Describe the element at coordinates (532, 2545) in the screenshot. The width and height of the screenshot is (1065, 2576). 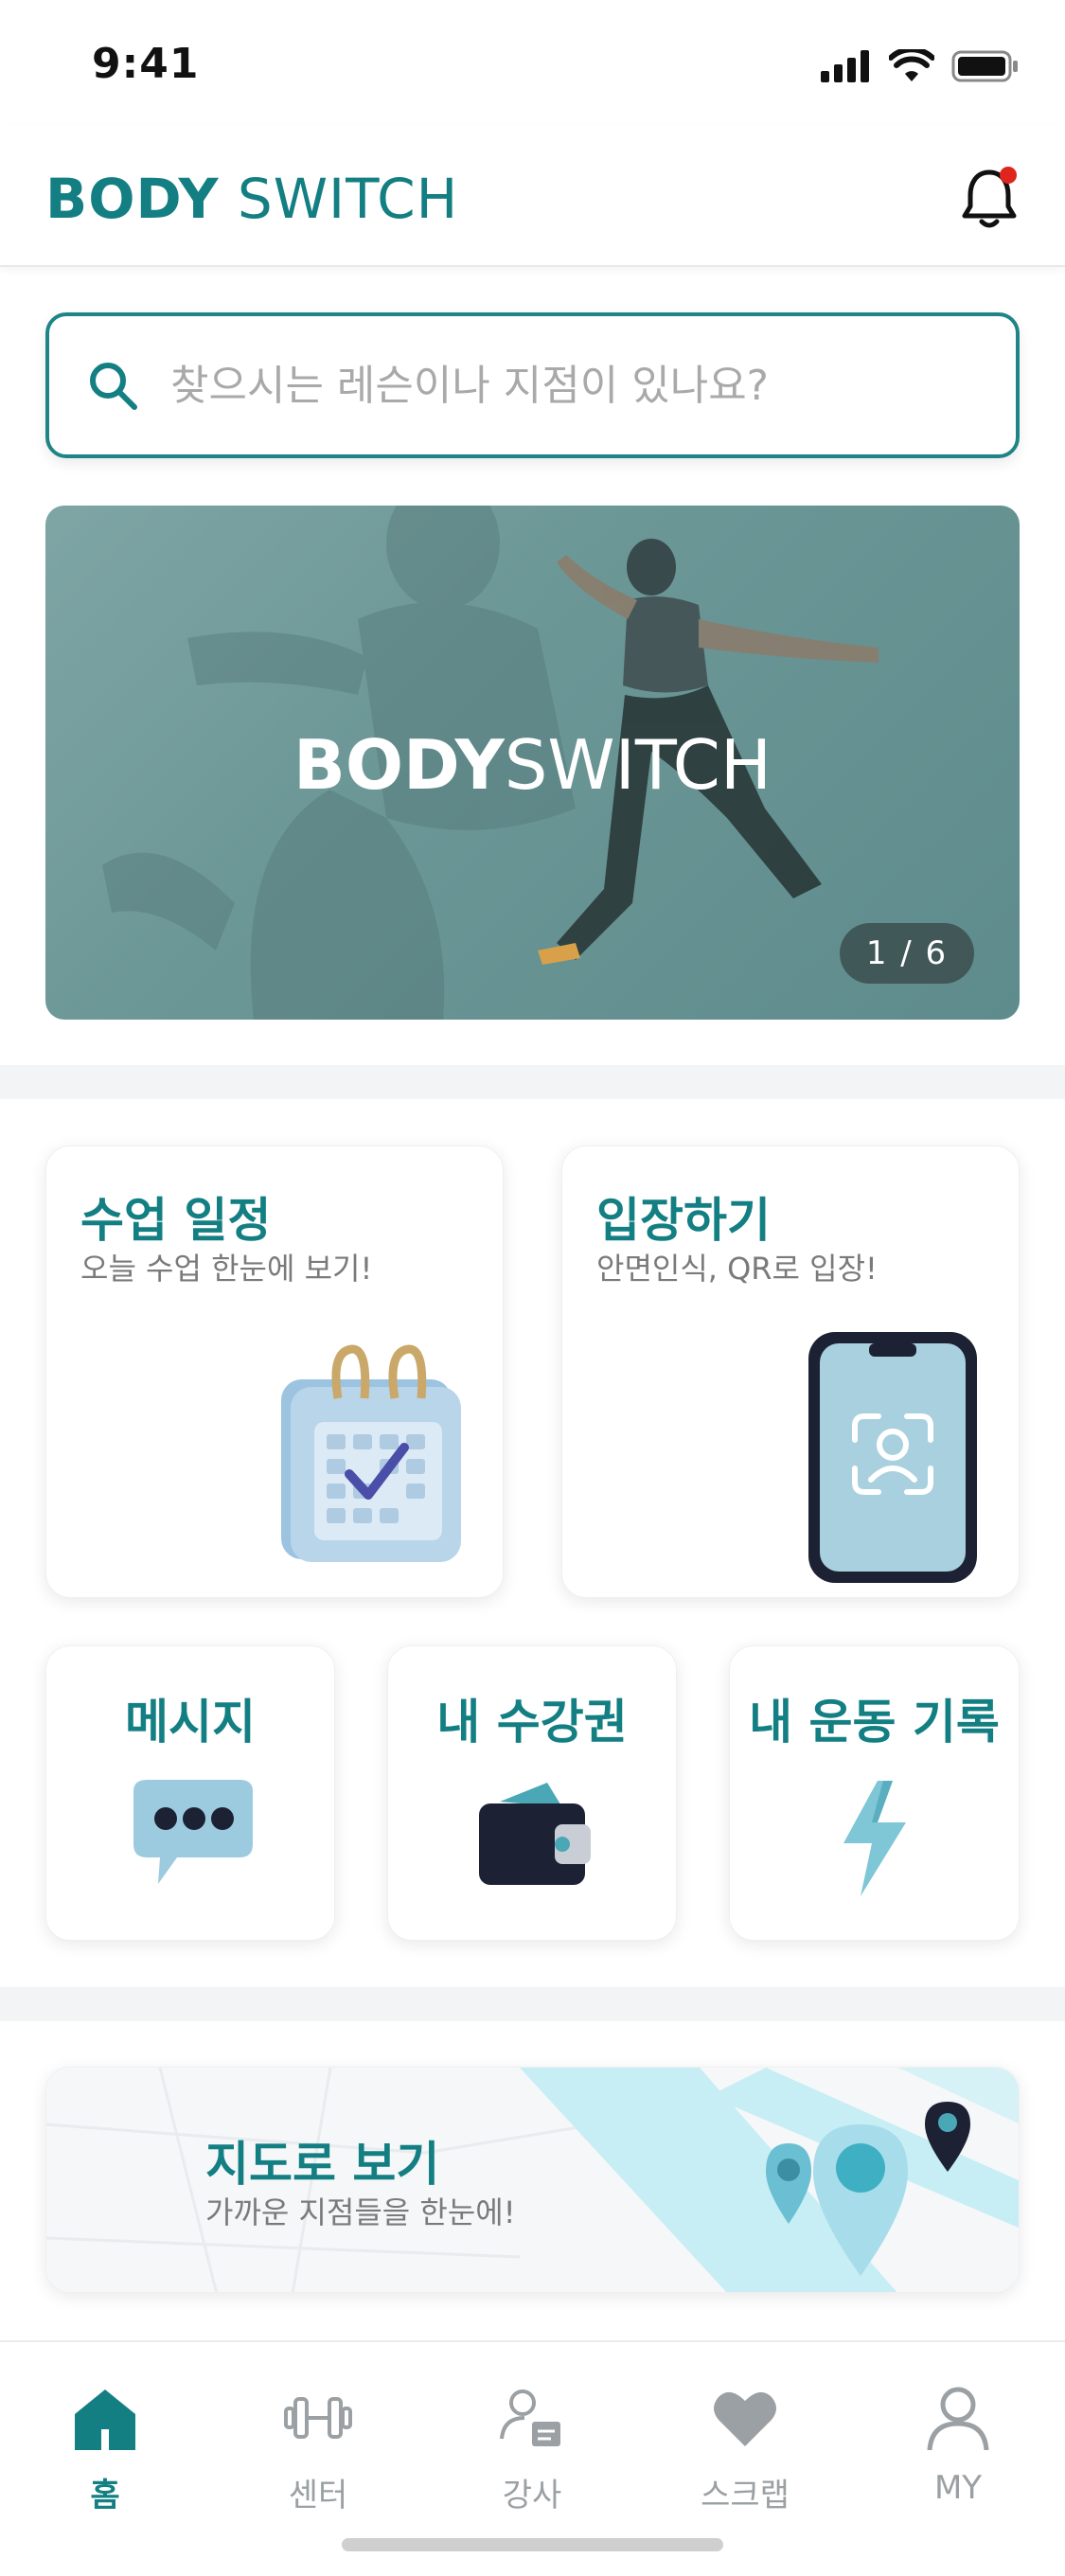
I see `home-indicator` at that location.